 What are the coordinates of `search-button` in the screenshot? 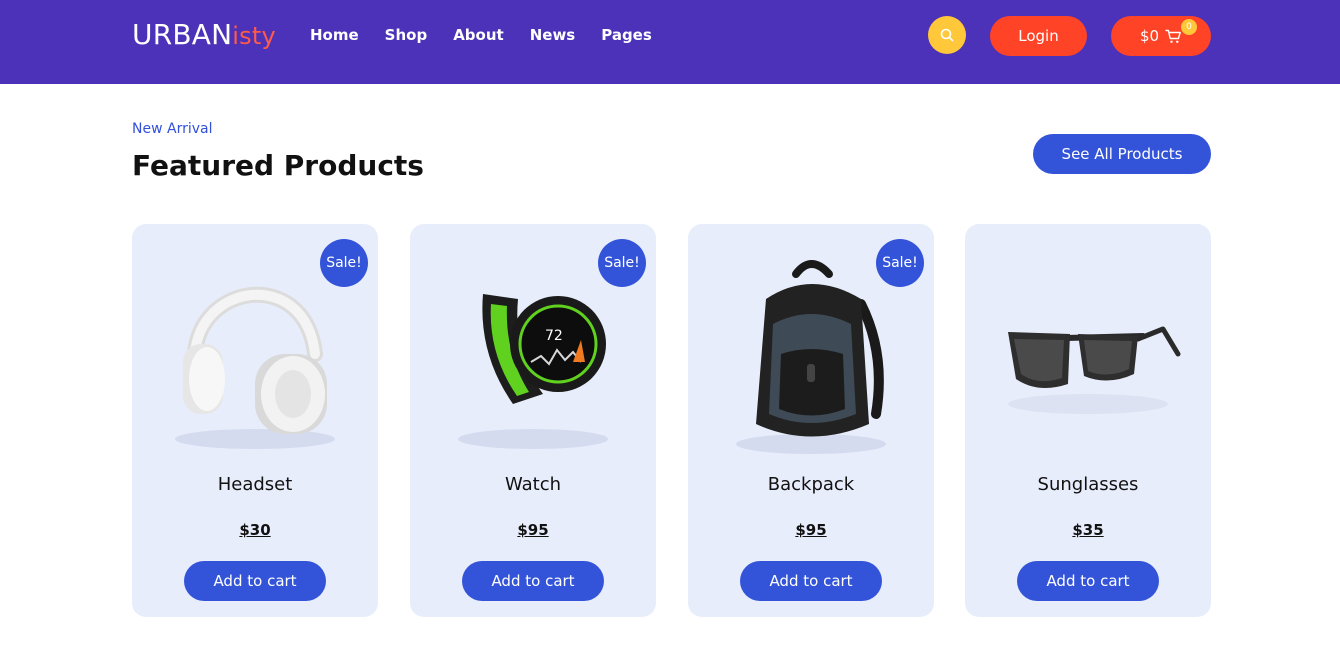 It's located at (947, 35).